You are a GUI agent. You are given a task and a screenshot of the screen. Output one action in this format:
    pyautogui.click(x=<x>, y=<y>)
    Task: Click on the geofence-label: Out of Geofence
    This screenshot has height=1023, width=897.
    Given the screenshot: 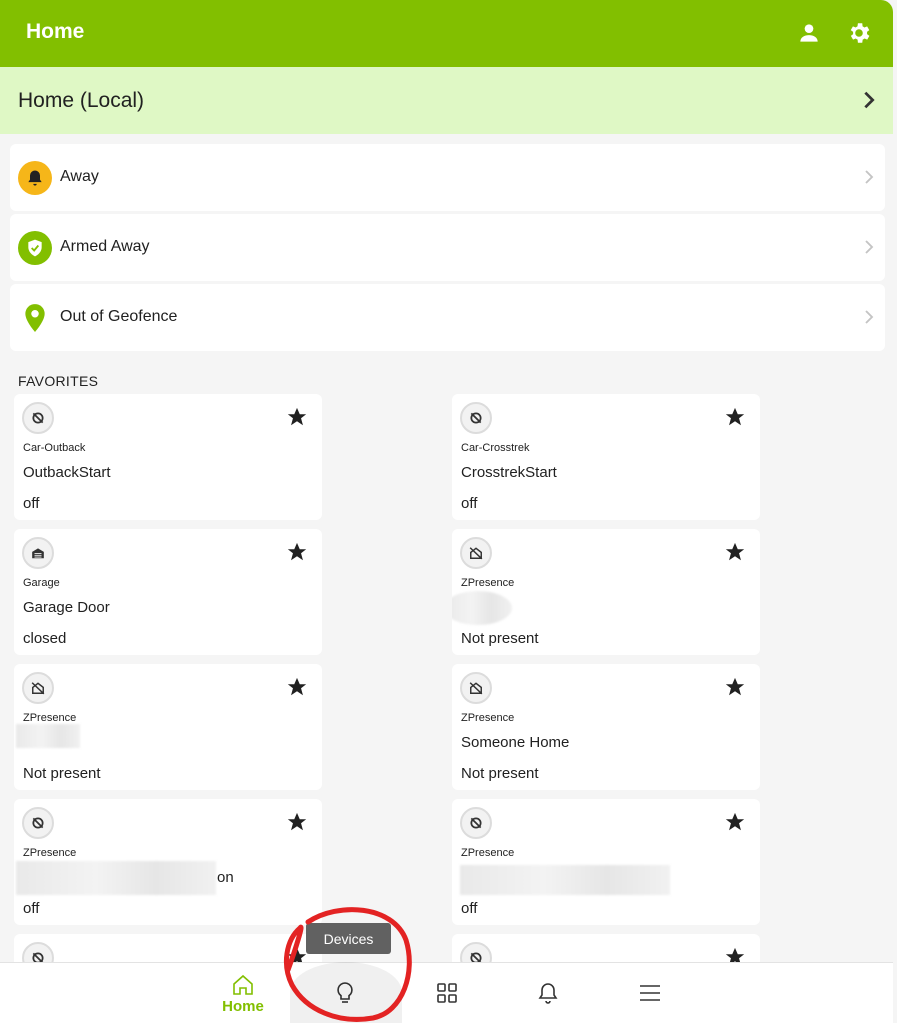 What is the action you would take?
    pyautogui.click(x=119, y=316)
    